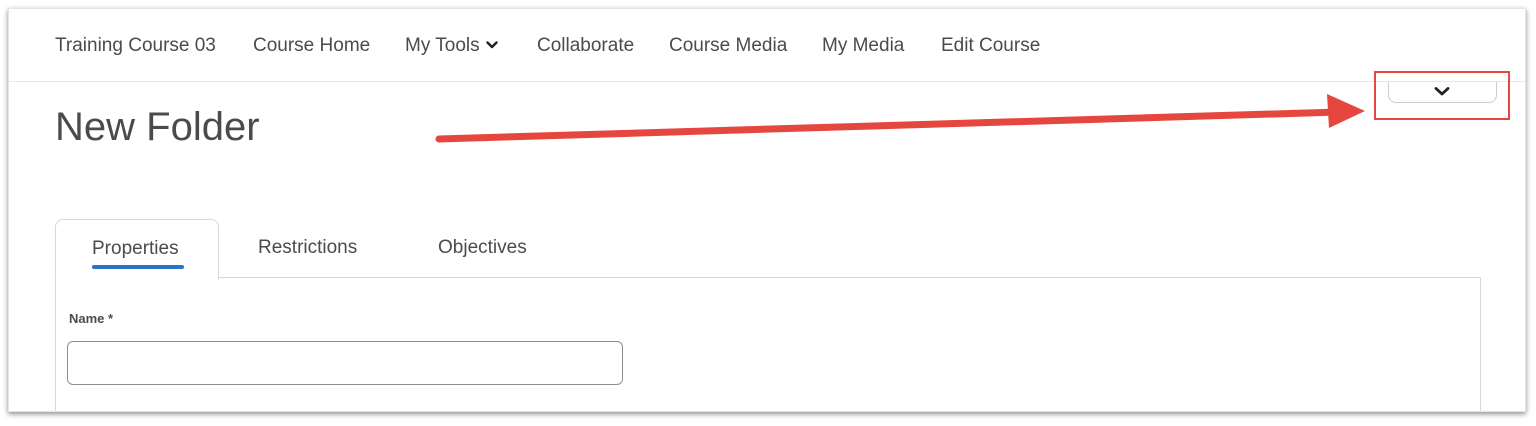 This screenshot has width=1536, height=426. Describe the element at coordinates (900, 118) in the screenshot. I see `annotation-arrow` at that location.